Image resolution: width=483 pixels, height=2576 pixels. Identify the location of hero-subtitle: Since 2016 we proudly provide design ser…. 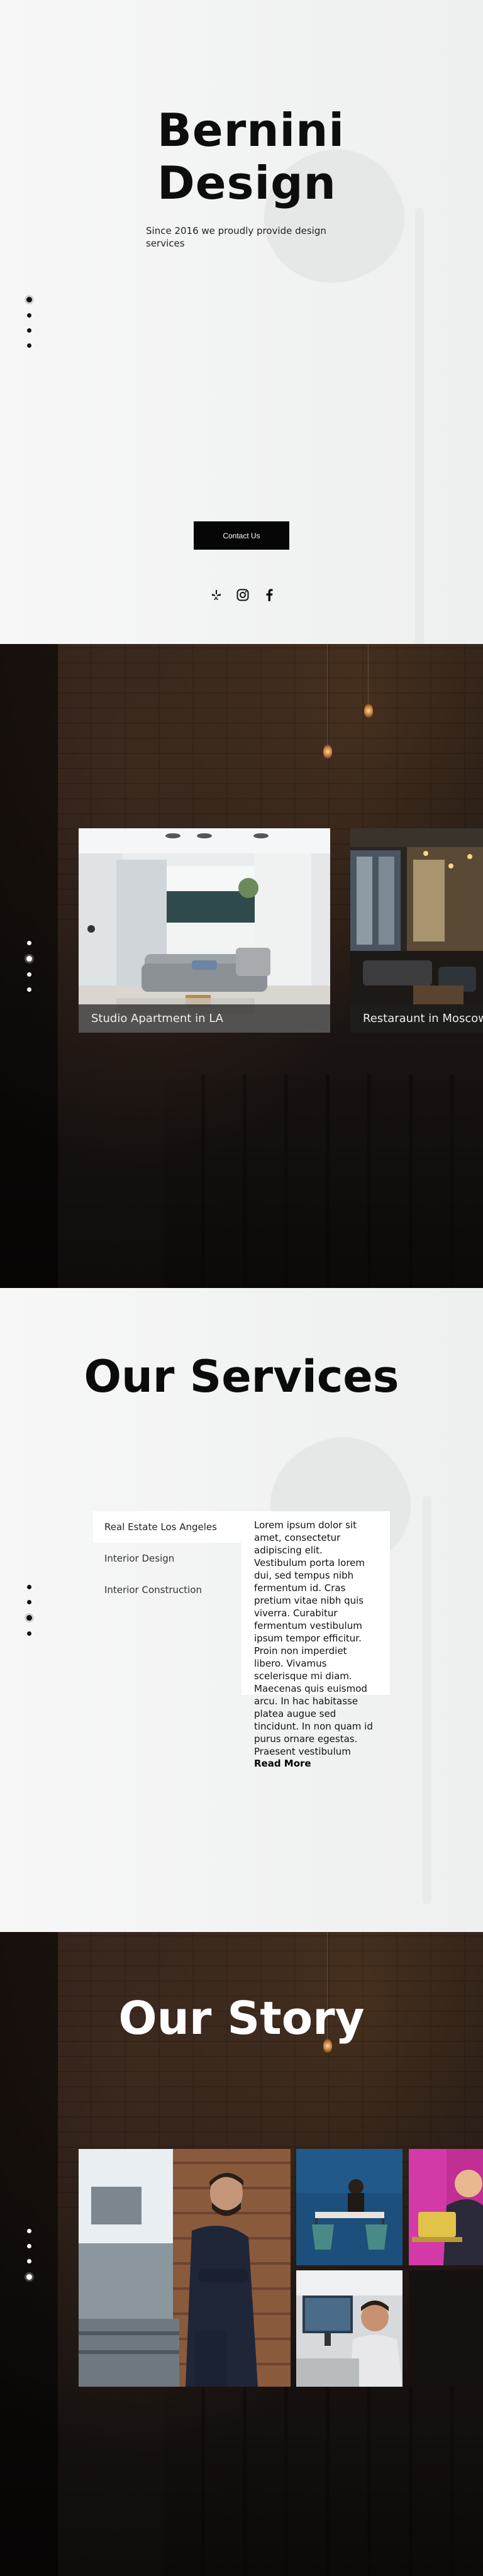
(236, 237).